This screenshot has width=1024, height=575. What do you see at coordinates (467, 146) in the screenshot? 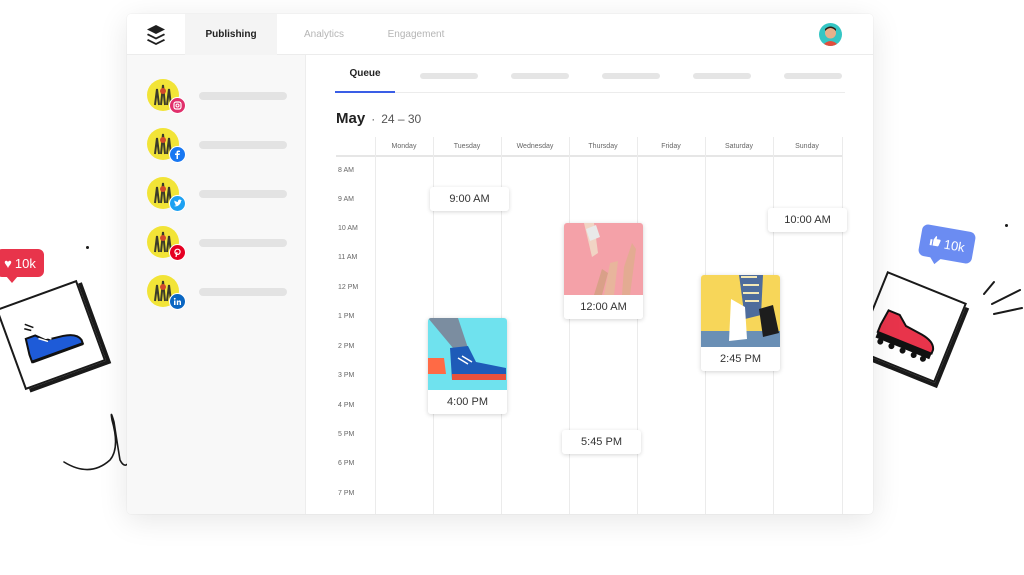
I see `day-header-tuesday: Tuesday` at bounding box center [467, 146].